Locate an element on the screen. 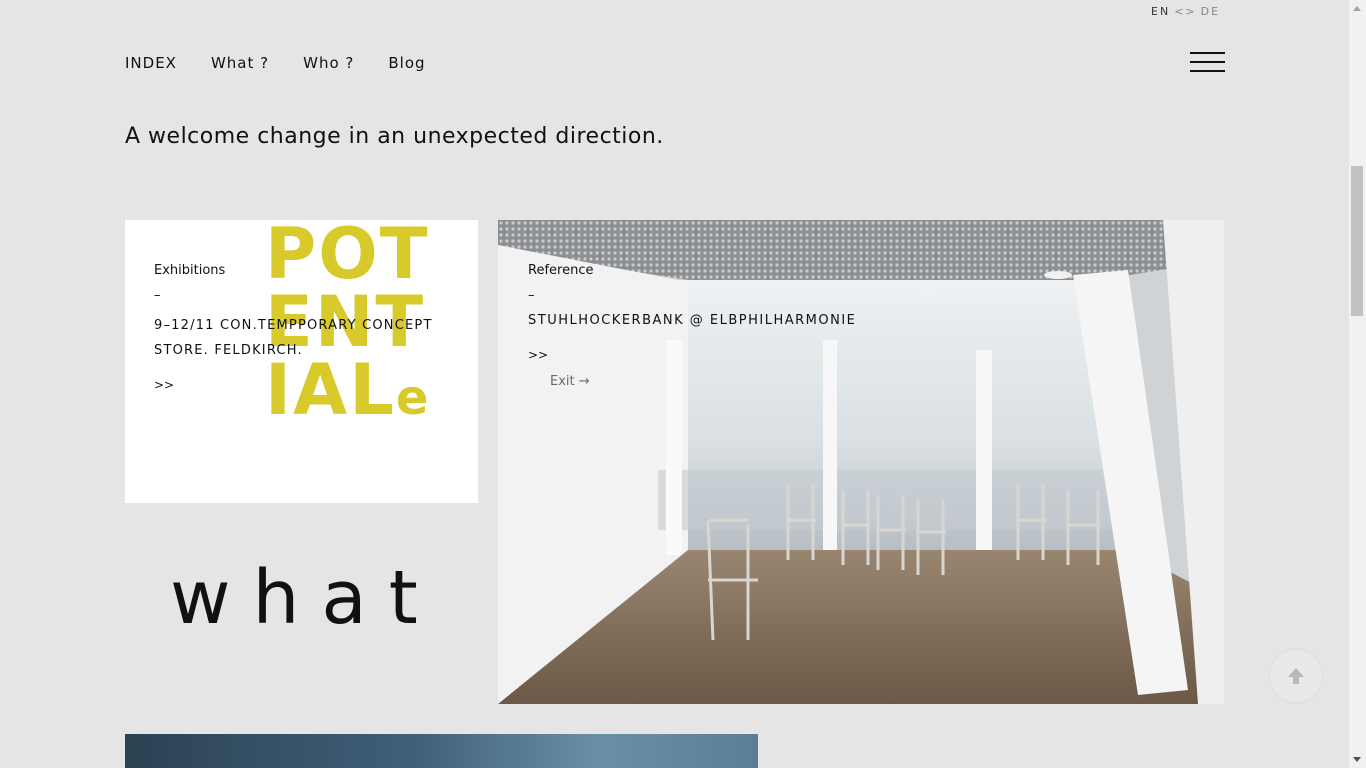 This screenshot has width=1366, height=768. what-heading: what is located at coordinates (305, 598).